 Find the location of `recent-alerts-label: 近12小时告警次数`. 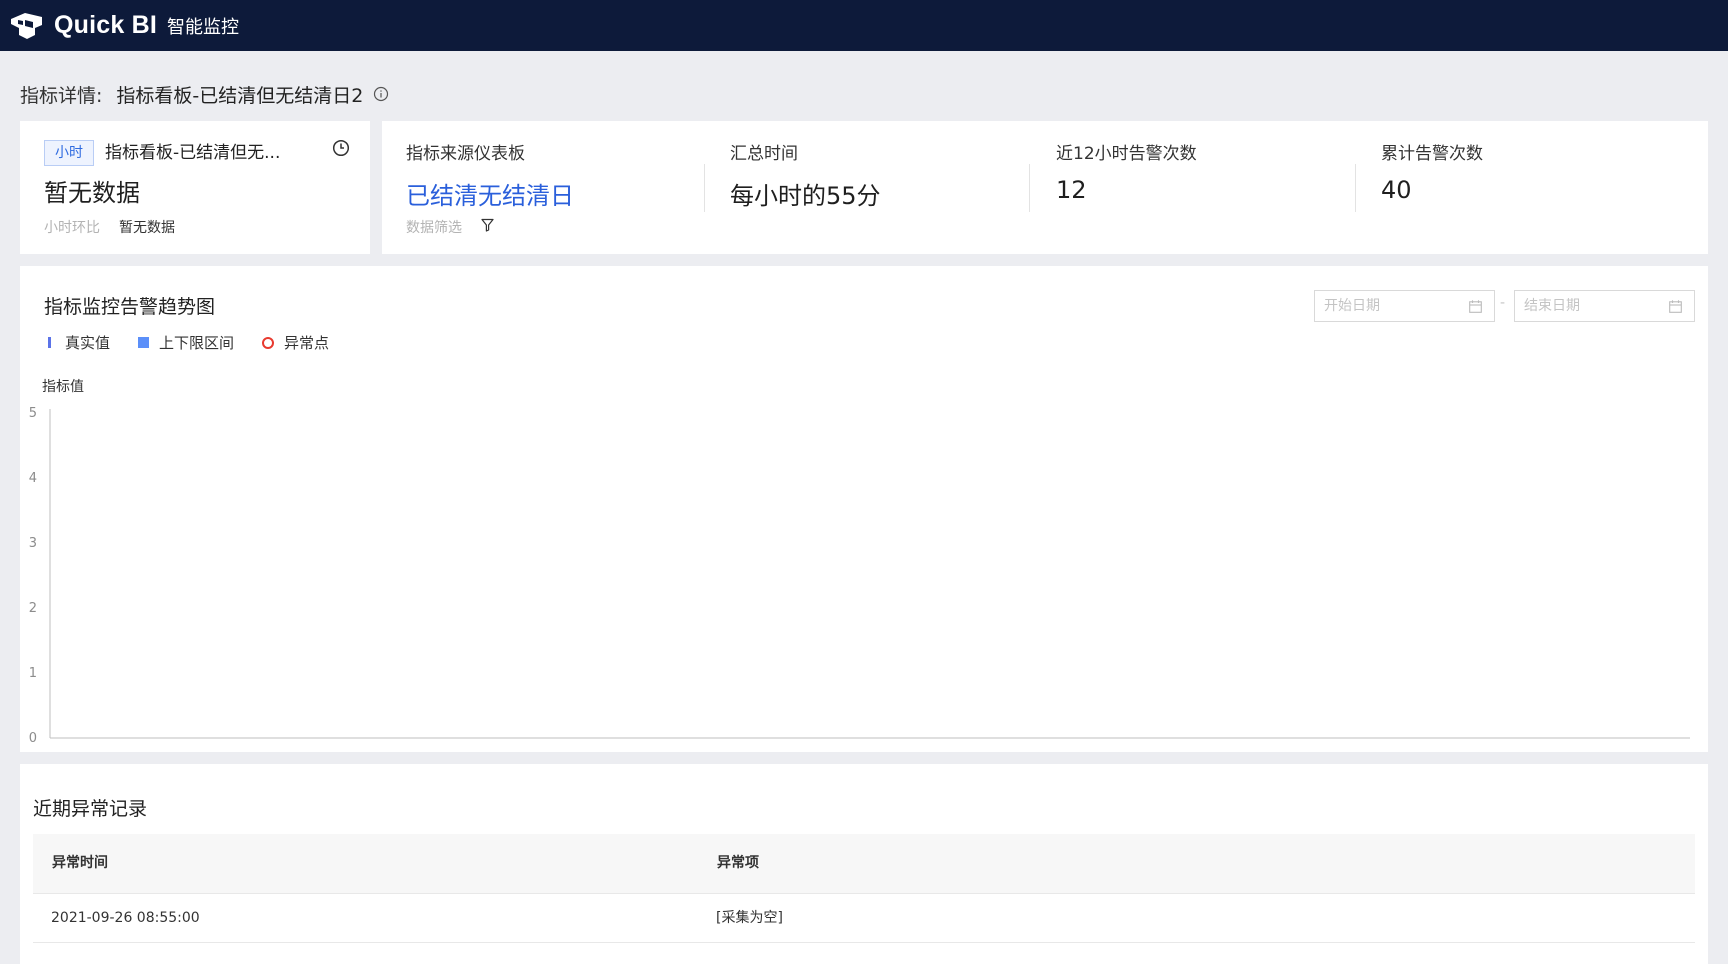

recent-alerts-label: 近12小时告警次数 is located at coordinates (1126, 154).